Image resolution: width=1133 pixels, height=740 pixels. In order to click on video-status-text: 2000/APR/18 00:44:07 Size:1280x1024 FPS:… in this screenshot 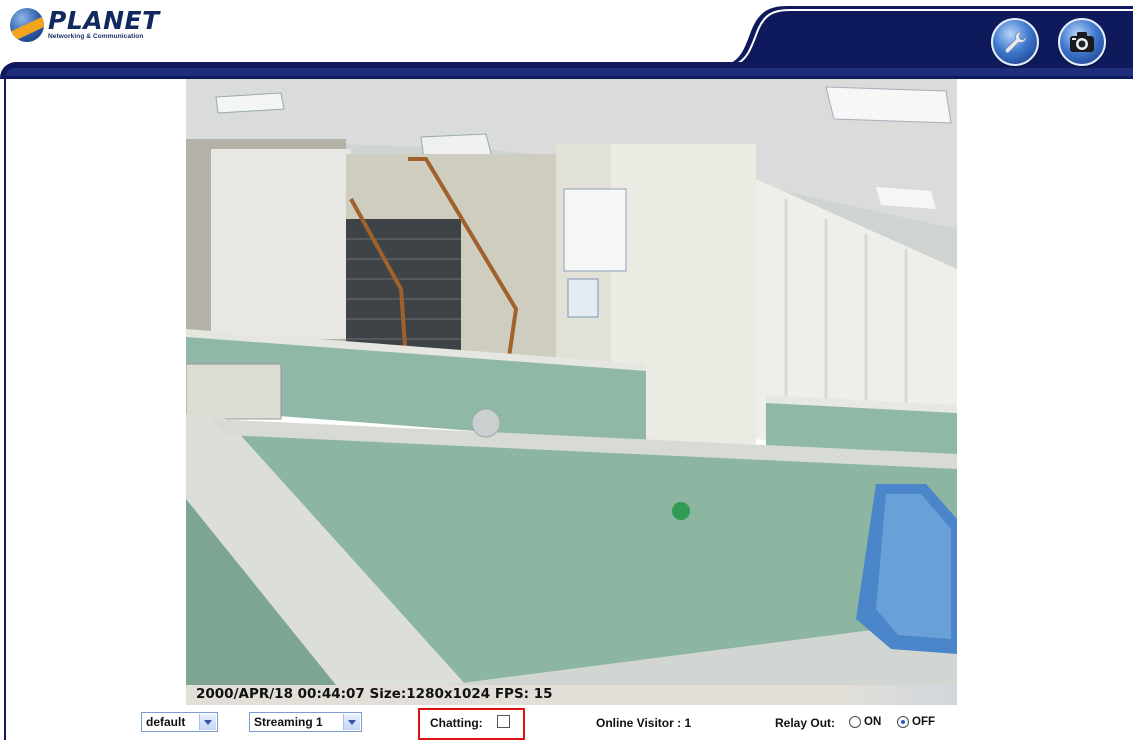, I will do `click(374, 694)`.